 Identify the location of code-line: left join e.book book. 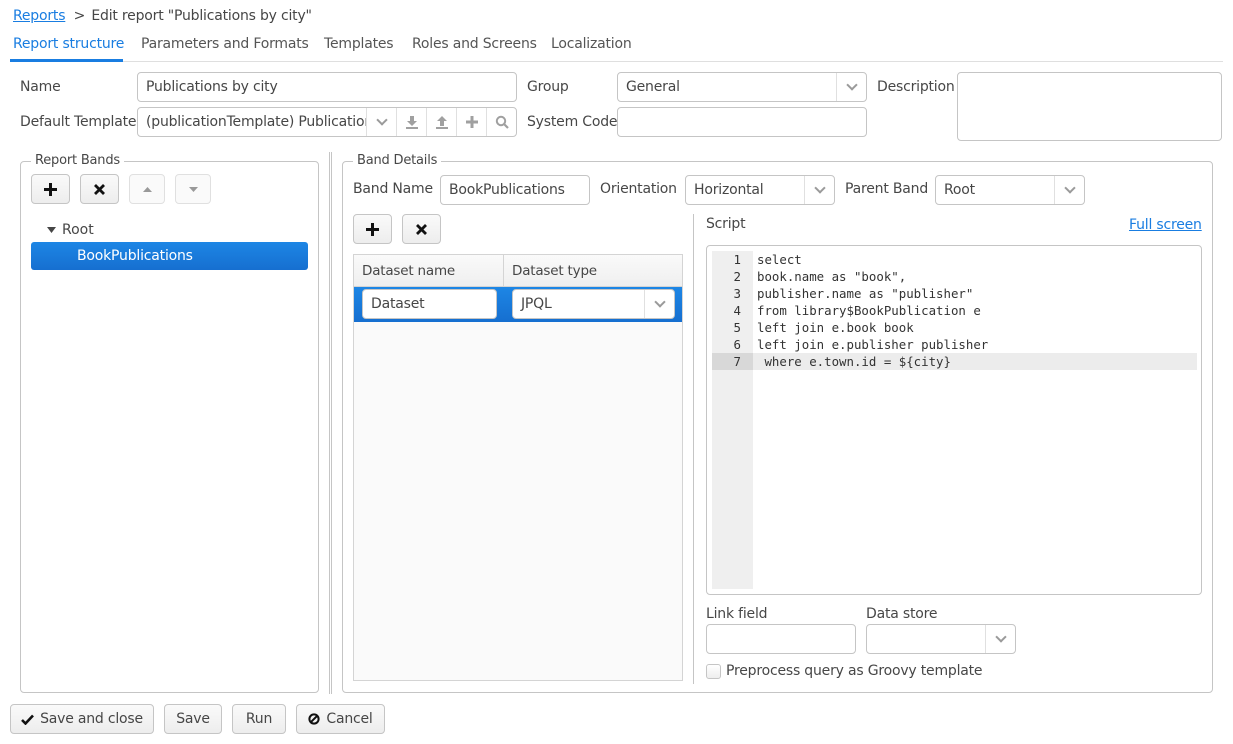
(835, 327).